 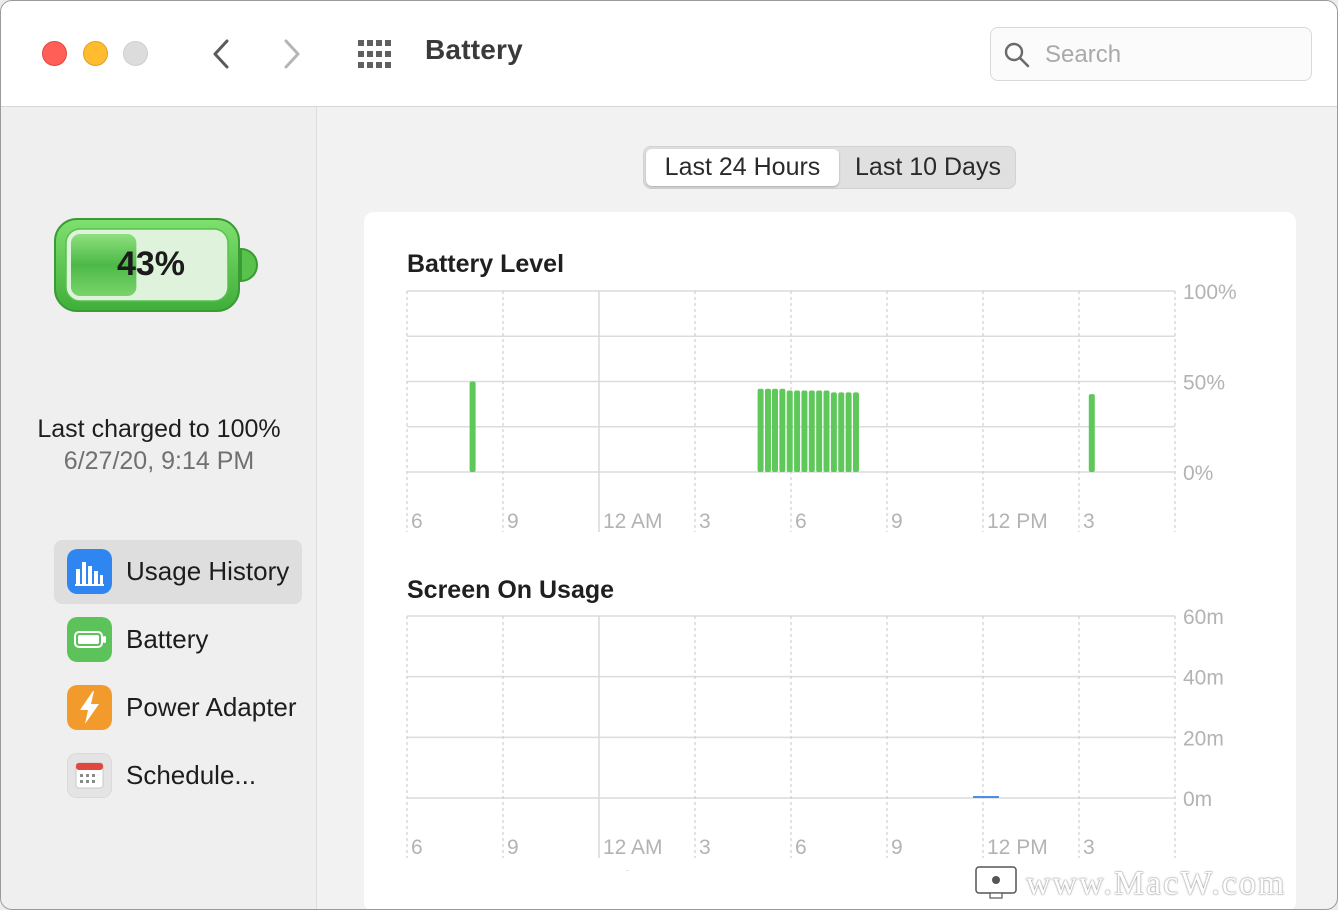 What do you see at coordinates (928, 167) in the screenshot?
I see `tab-last-10-days: Last 10 Days` at bounding box center [928, 167].